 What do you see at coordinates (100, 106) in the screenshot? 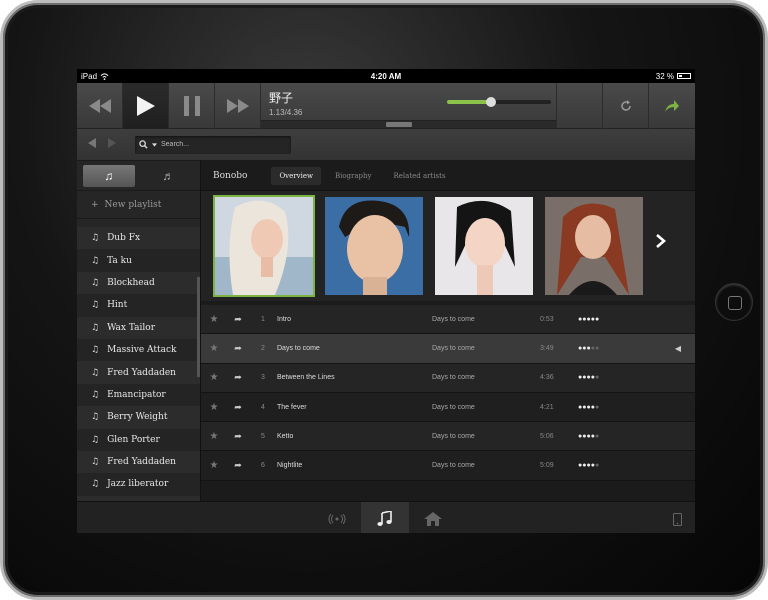
I see `rewind-button` at bounding box center [100, 106].